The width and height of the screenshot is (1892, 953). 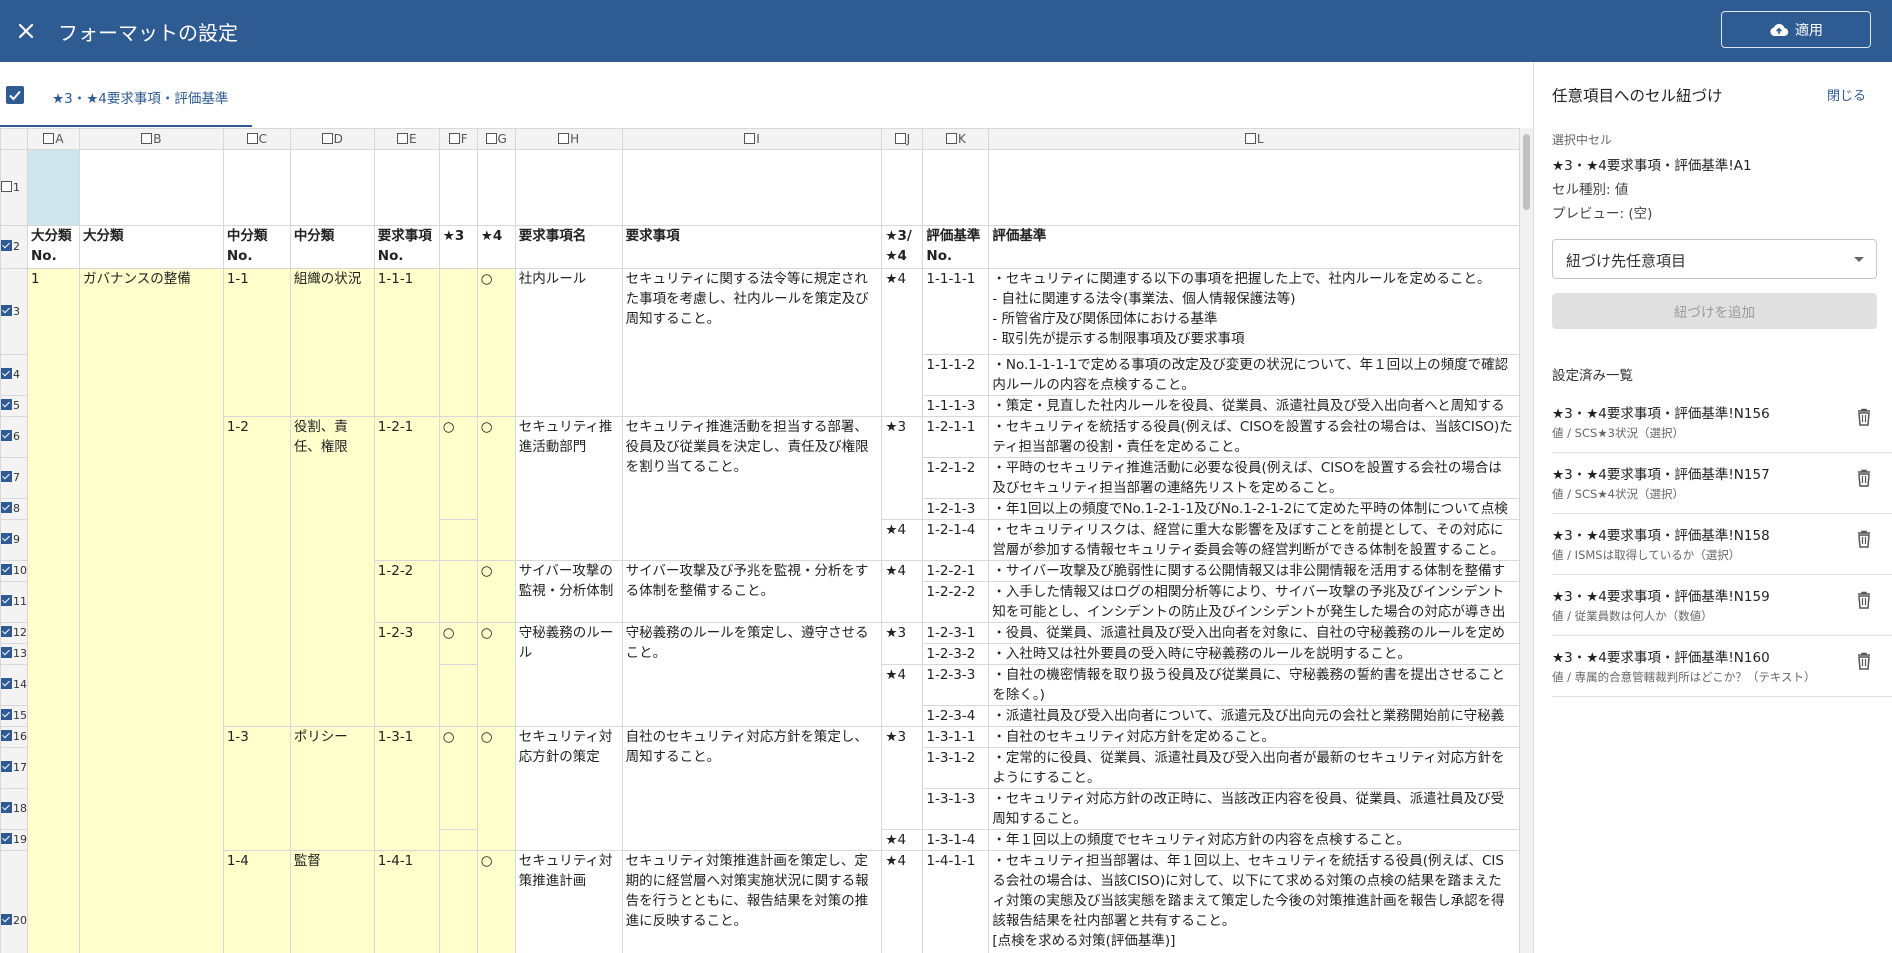 I want to click on column-header-j: J, so click(x=902, y=139).